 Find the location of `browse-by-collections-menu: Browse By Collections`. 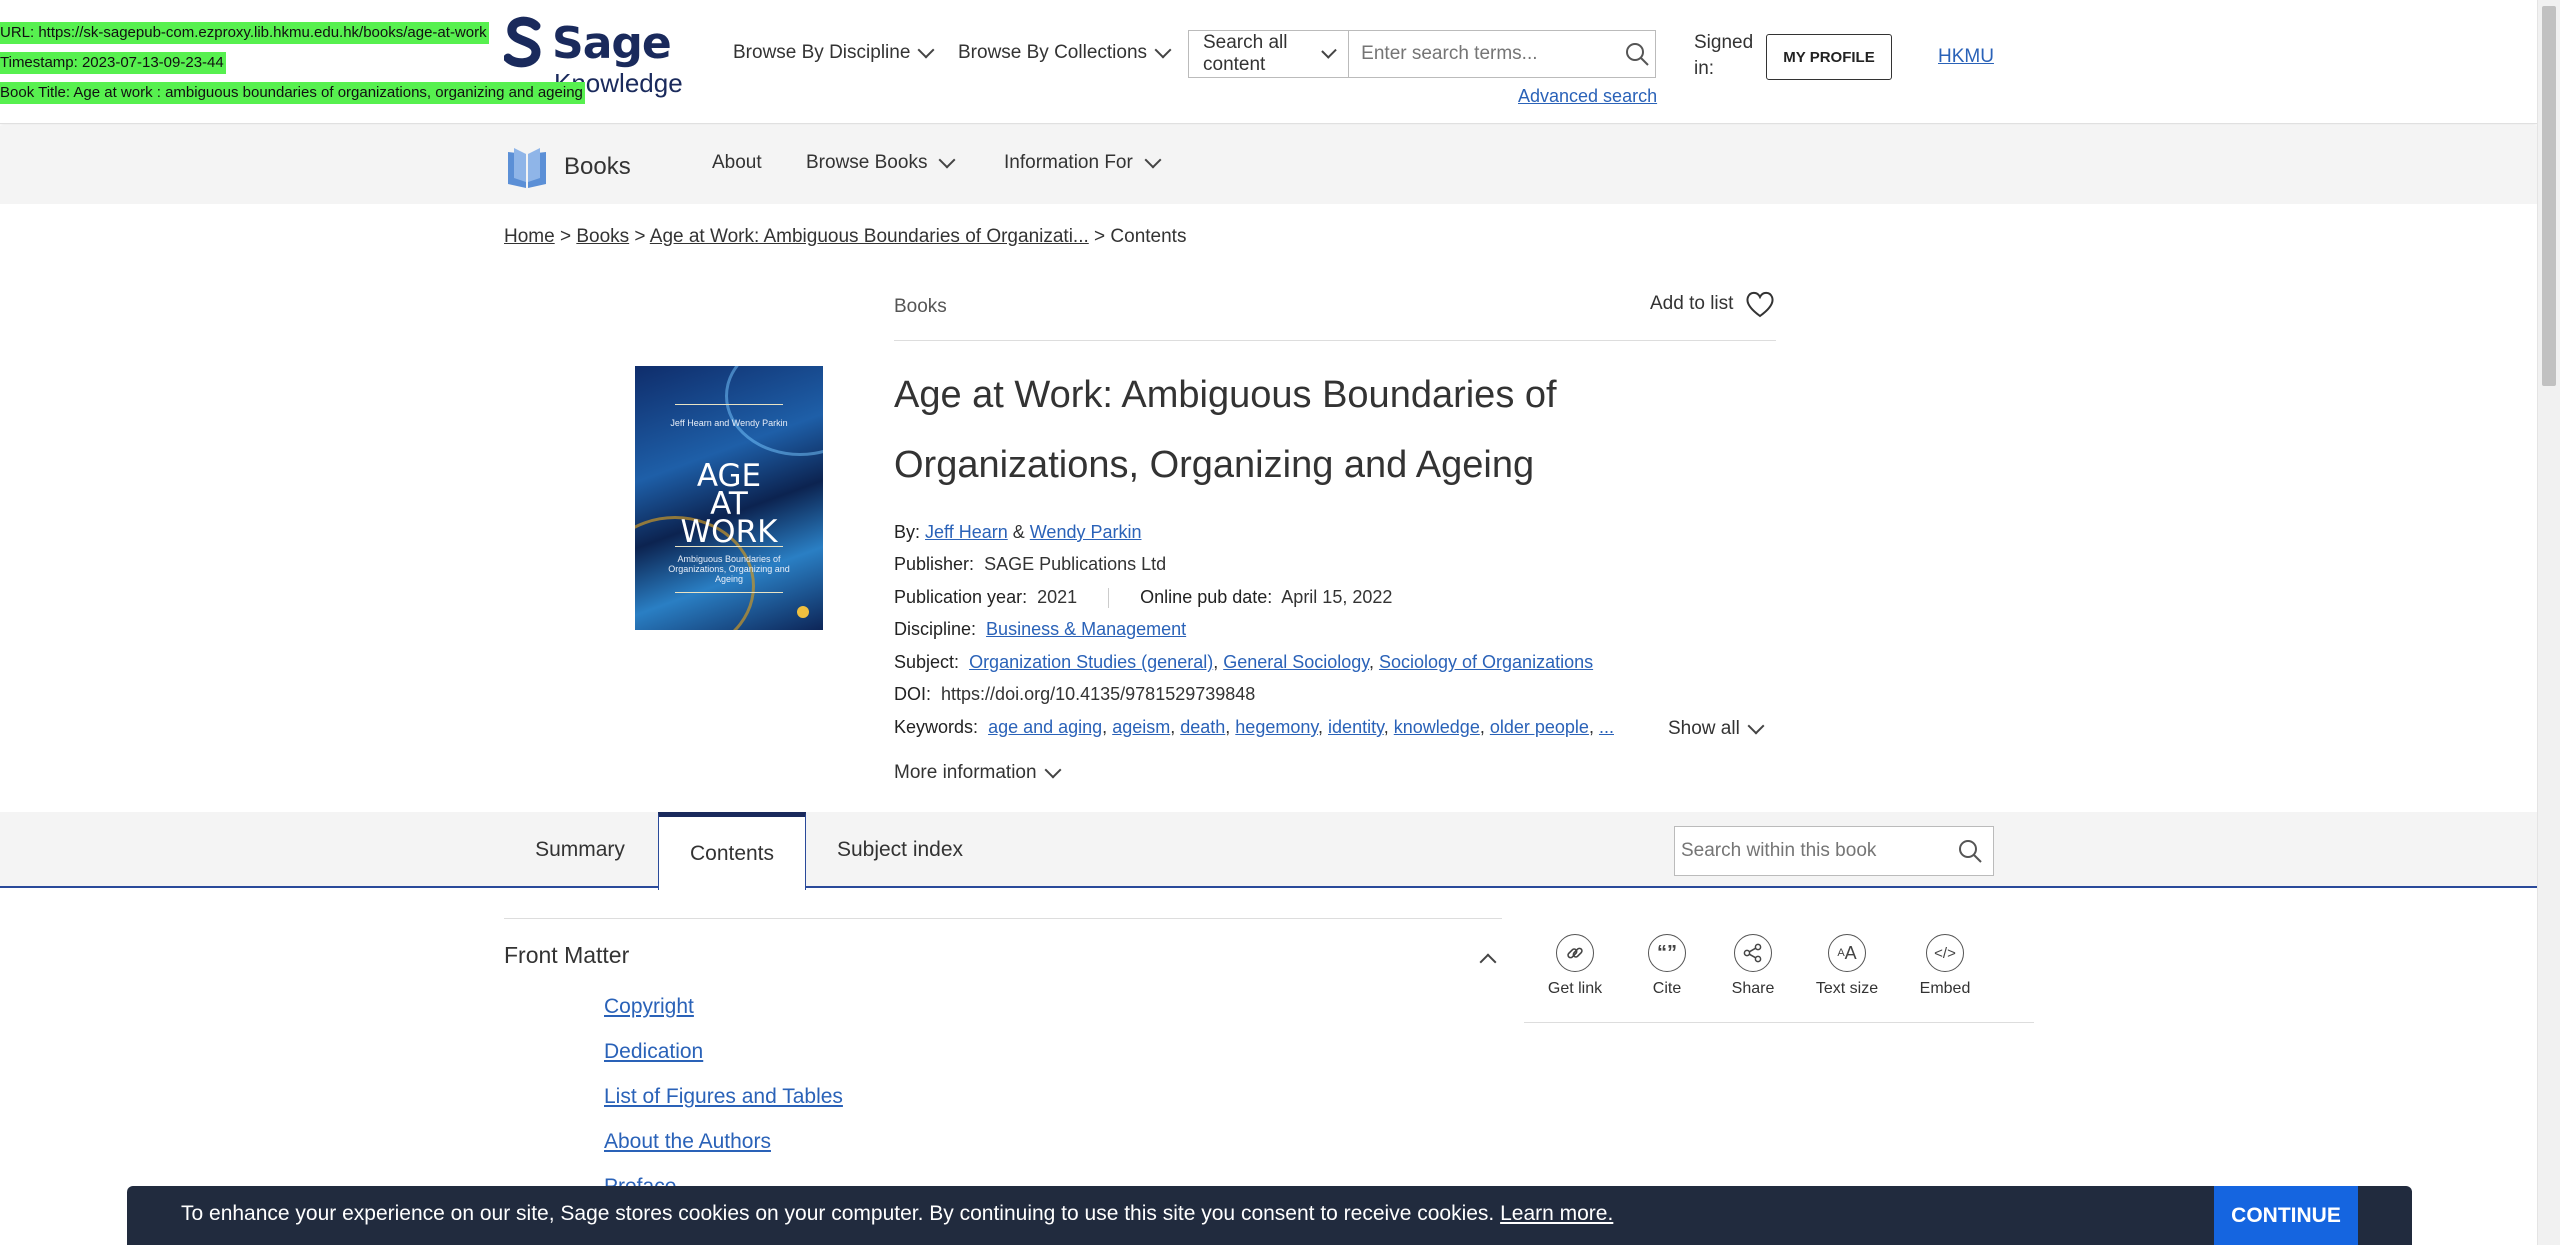

browse-by-collections-menu: Browse By Collections is located at coordinates (1065, 52).